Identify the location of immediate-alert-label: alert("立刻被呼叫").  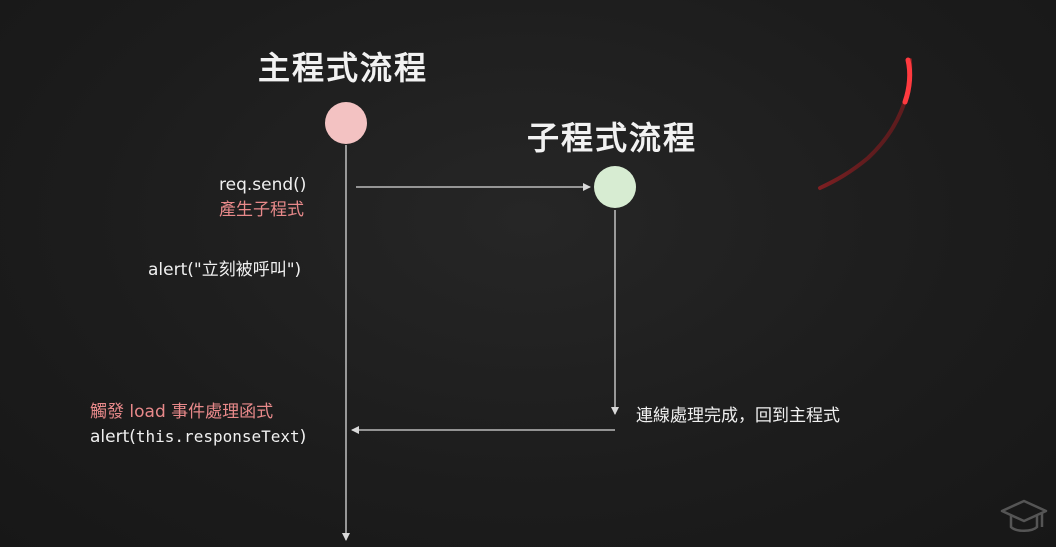
(225, 270).